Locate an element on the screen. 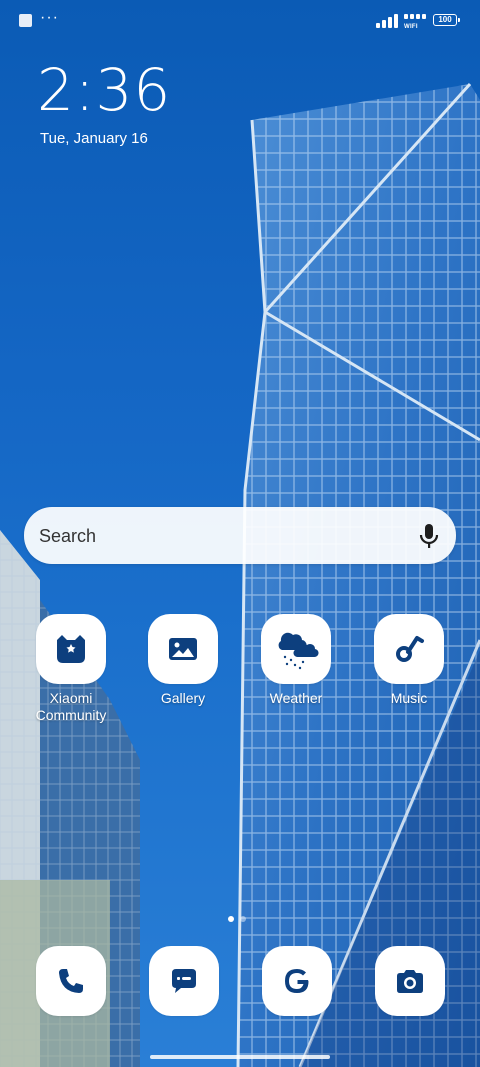 The width and height of the screenshot is (480, 1067). home-indicator is located at coordinates (240, 1057).